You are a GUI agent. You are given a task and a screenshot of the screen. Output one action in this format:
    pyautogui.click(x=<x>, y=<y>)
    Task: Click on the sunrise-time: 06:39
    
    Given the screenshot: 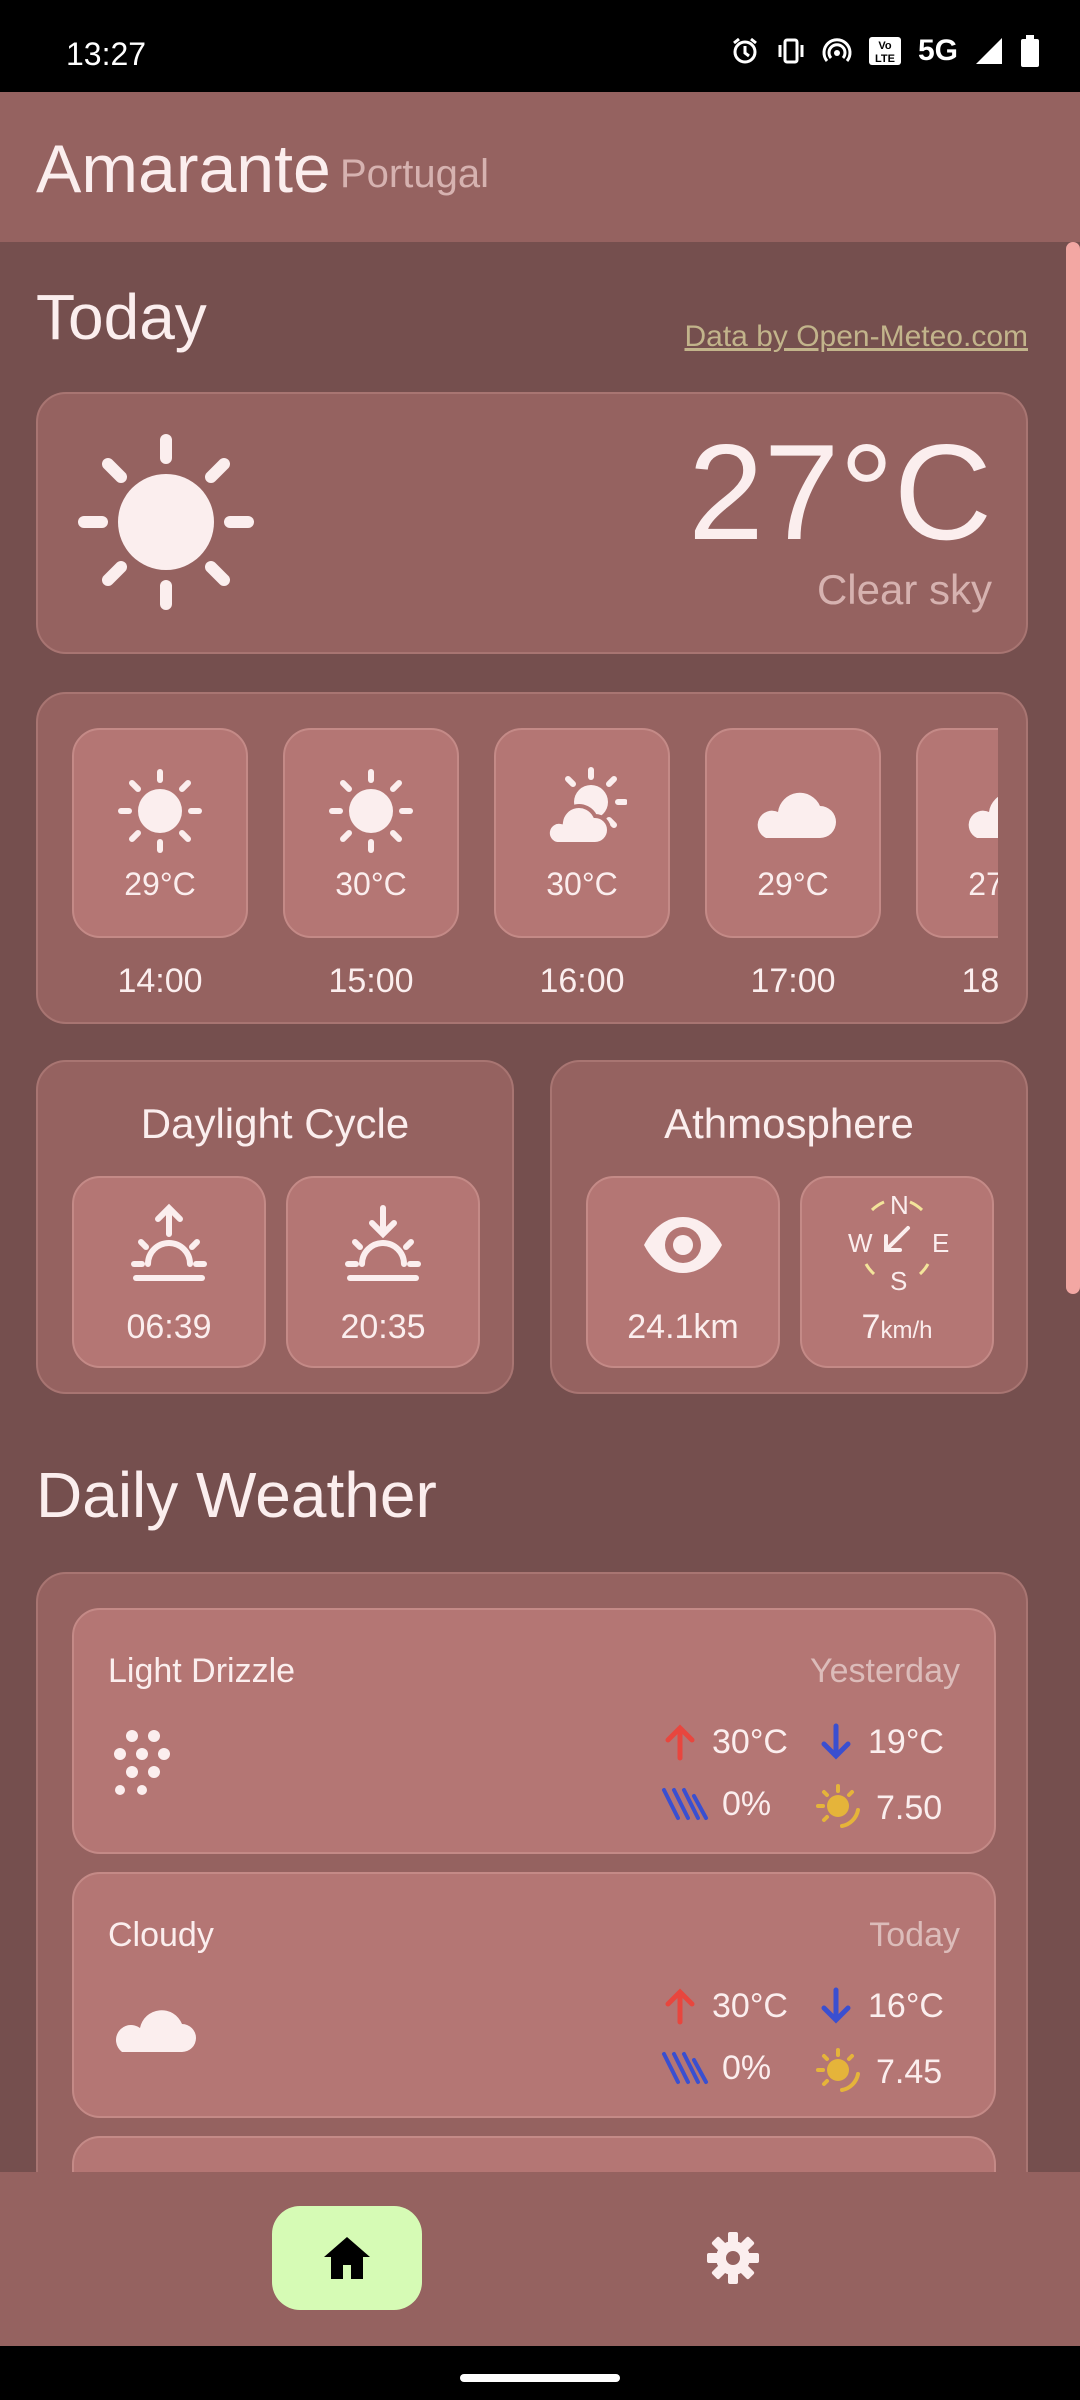 What is the action you would take?
    pyautogui.click(x=169, y=1327)
    